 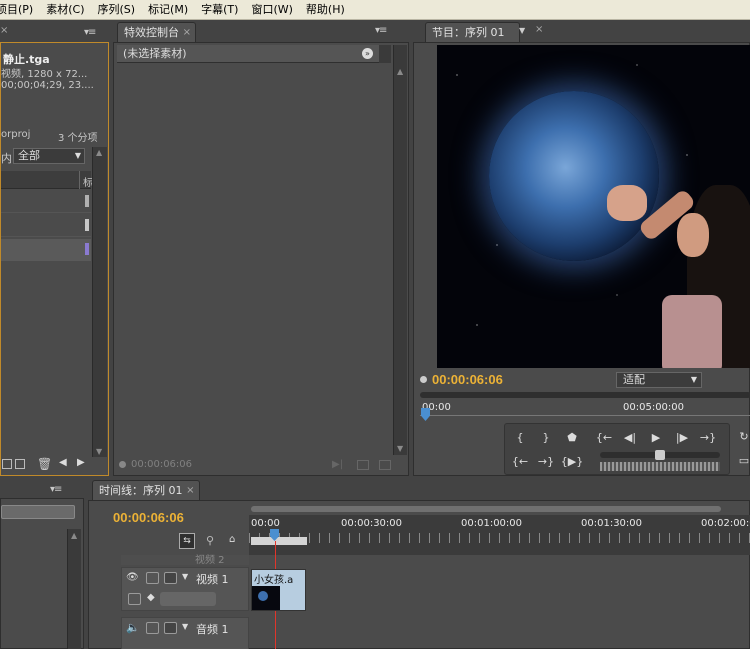 I want to click on safe-margins-icon: ▭, so click(x=741, y=461).